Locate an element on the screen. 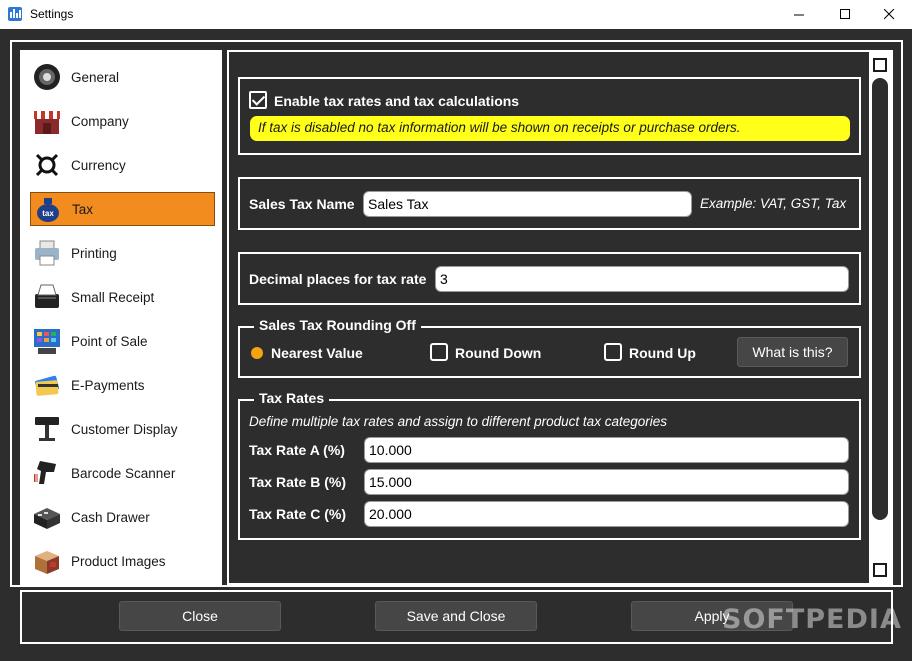 This screenshot has height=661, width=912. sidebar-item-e-payments: E-Payments is located at coordinates (122, 385).